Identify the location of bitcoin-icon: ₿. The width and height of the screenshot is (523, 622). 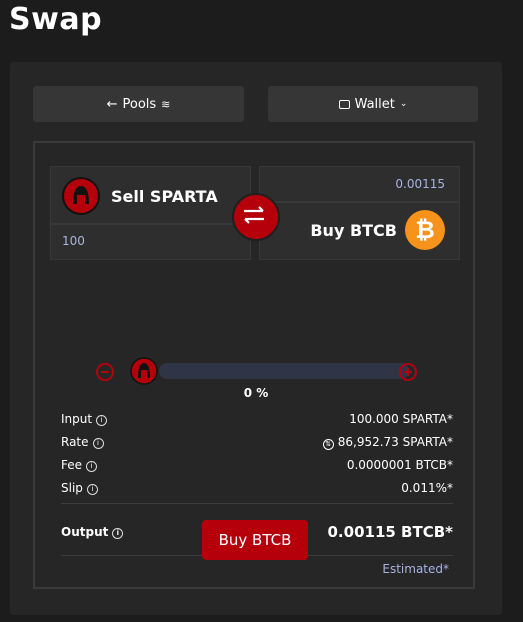
(425, 230).